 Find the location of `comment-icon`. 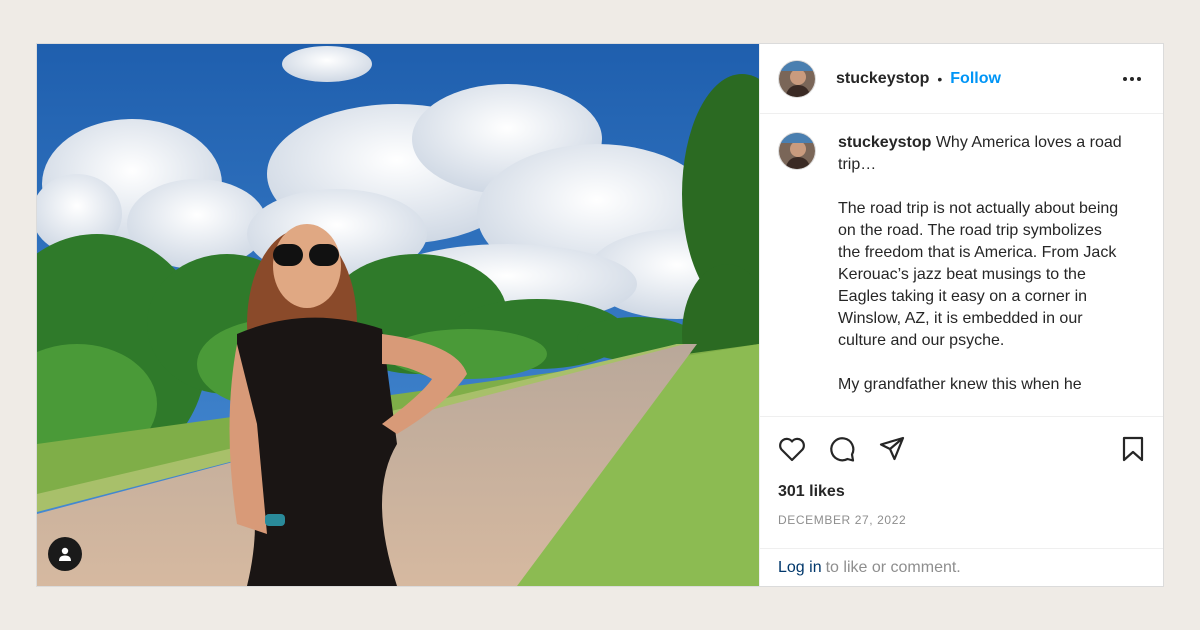

comment-icon is located at coordinates (842, 449).